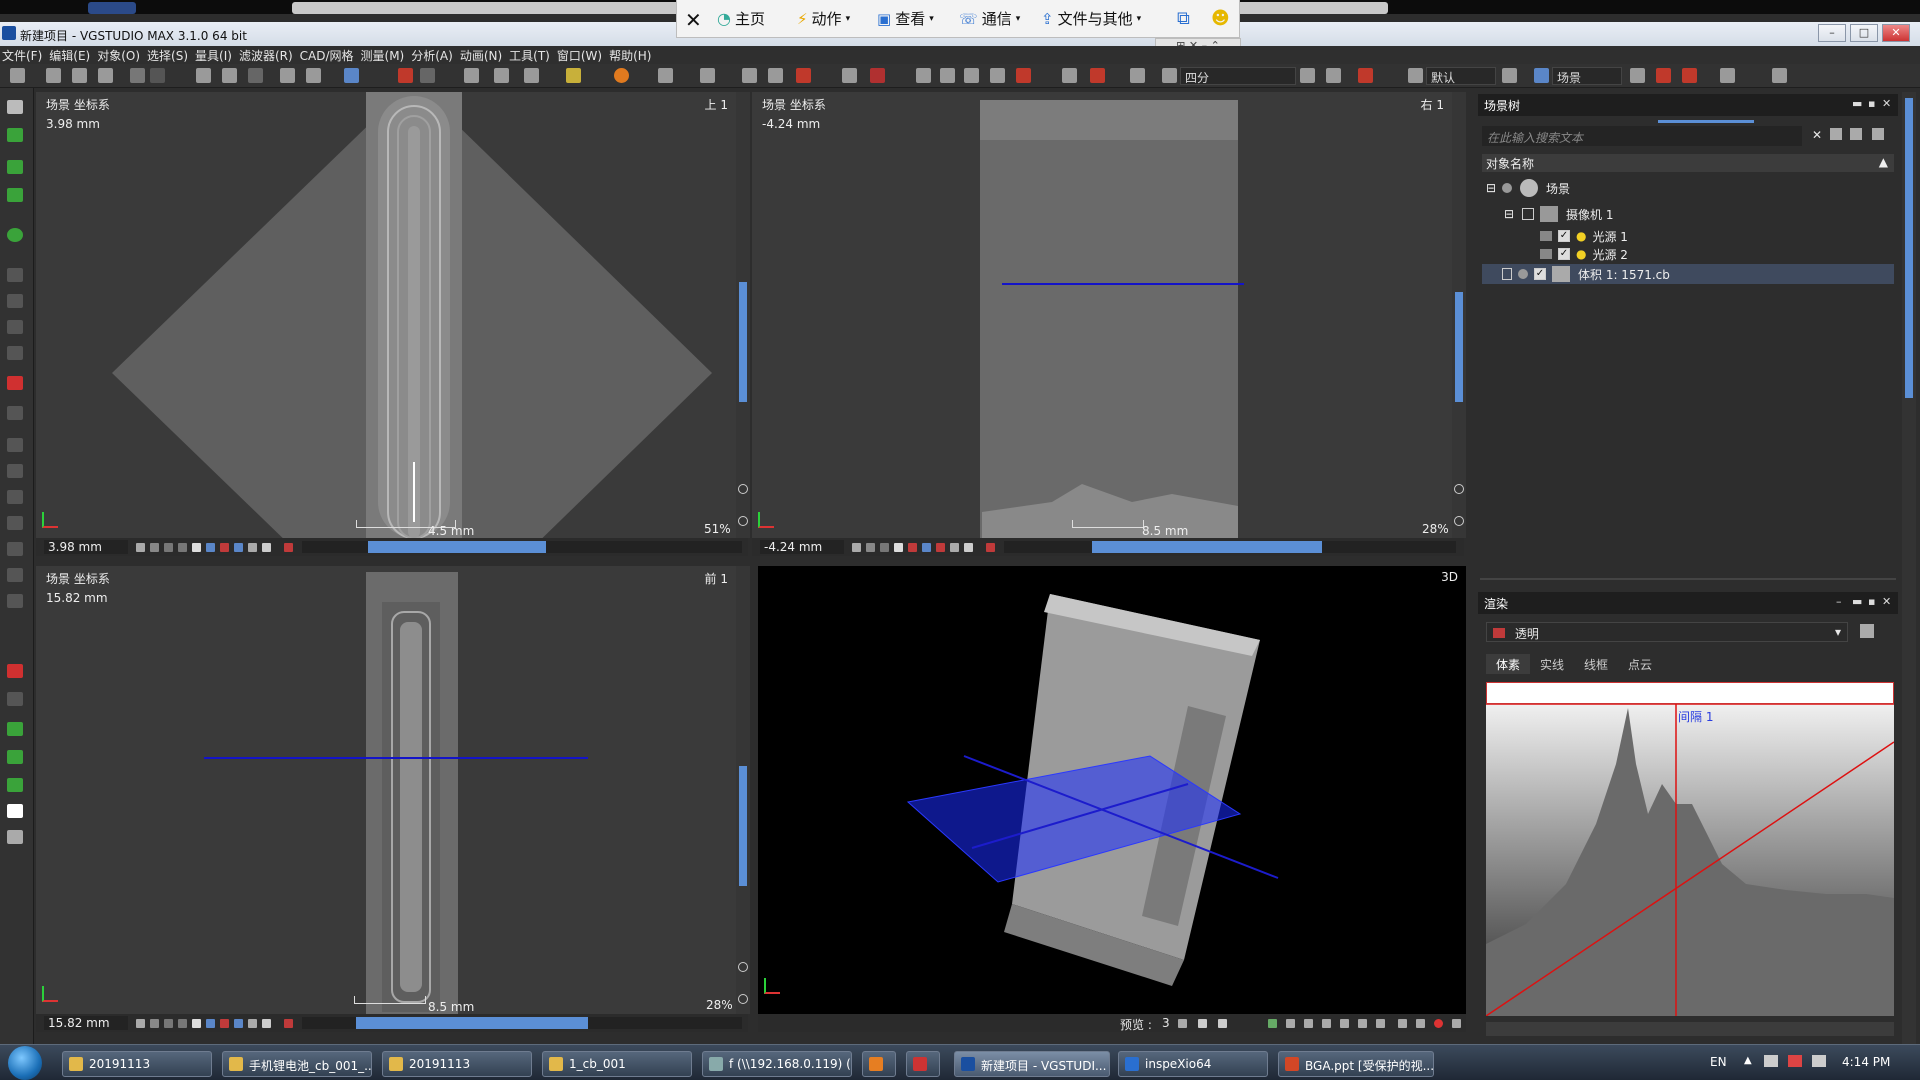  What do you see at coordinates (997, 75) in the screenshot?
I see `layers-icon` at bounding box center [997, 75].